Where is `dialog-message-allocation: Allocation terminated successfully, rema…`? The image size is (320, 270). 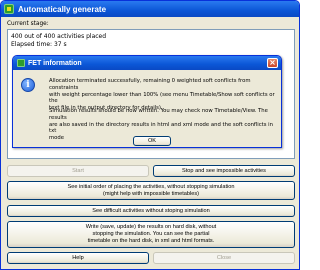 dialog-message-allocation: Allocation terminated successfully, rema… is located at coordinates (162, 95).